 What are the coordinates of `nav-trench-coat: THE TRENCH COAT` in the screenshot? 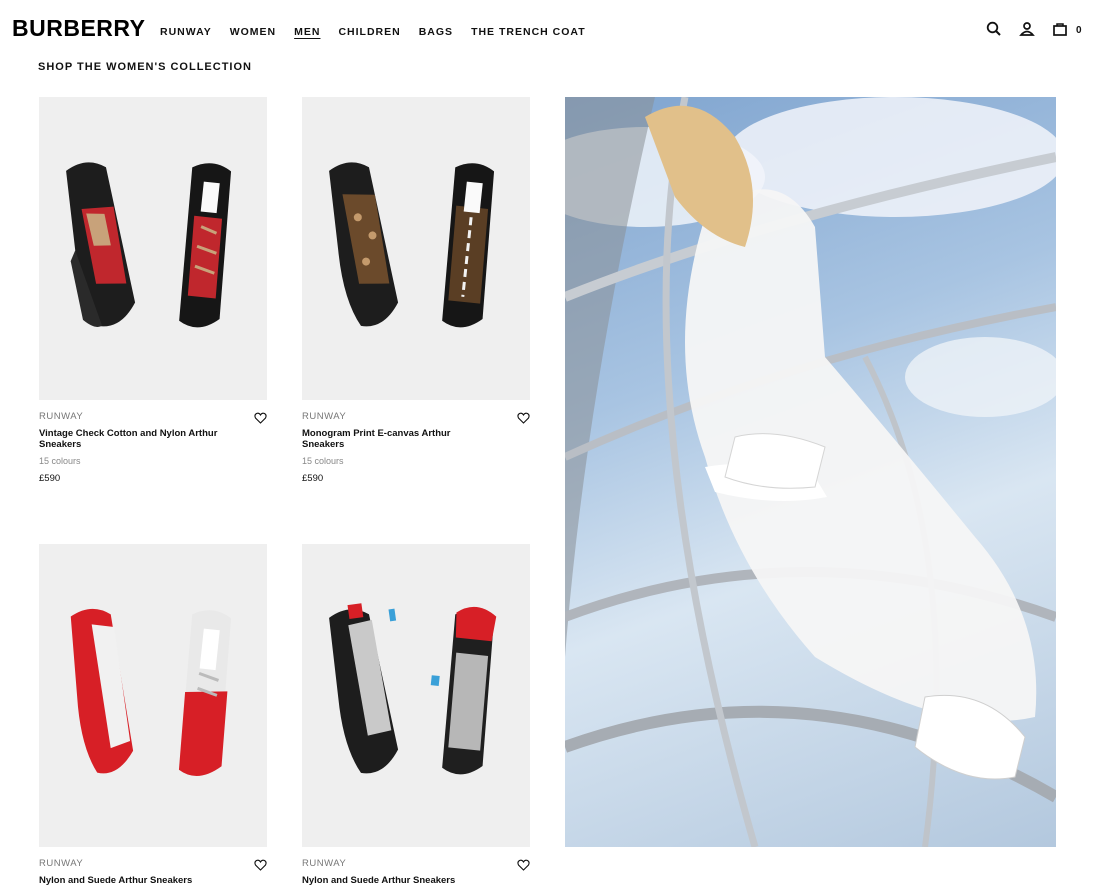 It's located at (528, 32).